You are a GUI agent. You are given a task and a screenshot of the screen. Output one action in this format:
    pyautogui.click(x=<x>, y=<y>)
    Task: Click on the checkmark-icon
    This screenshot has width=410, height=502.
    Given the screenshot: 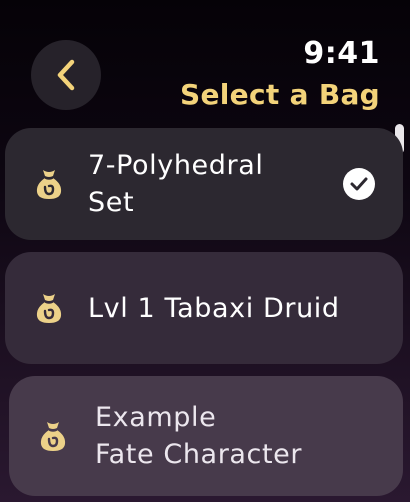 What is the action you would take?
    pyautogui.click(x=359, y=184)
    